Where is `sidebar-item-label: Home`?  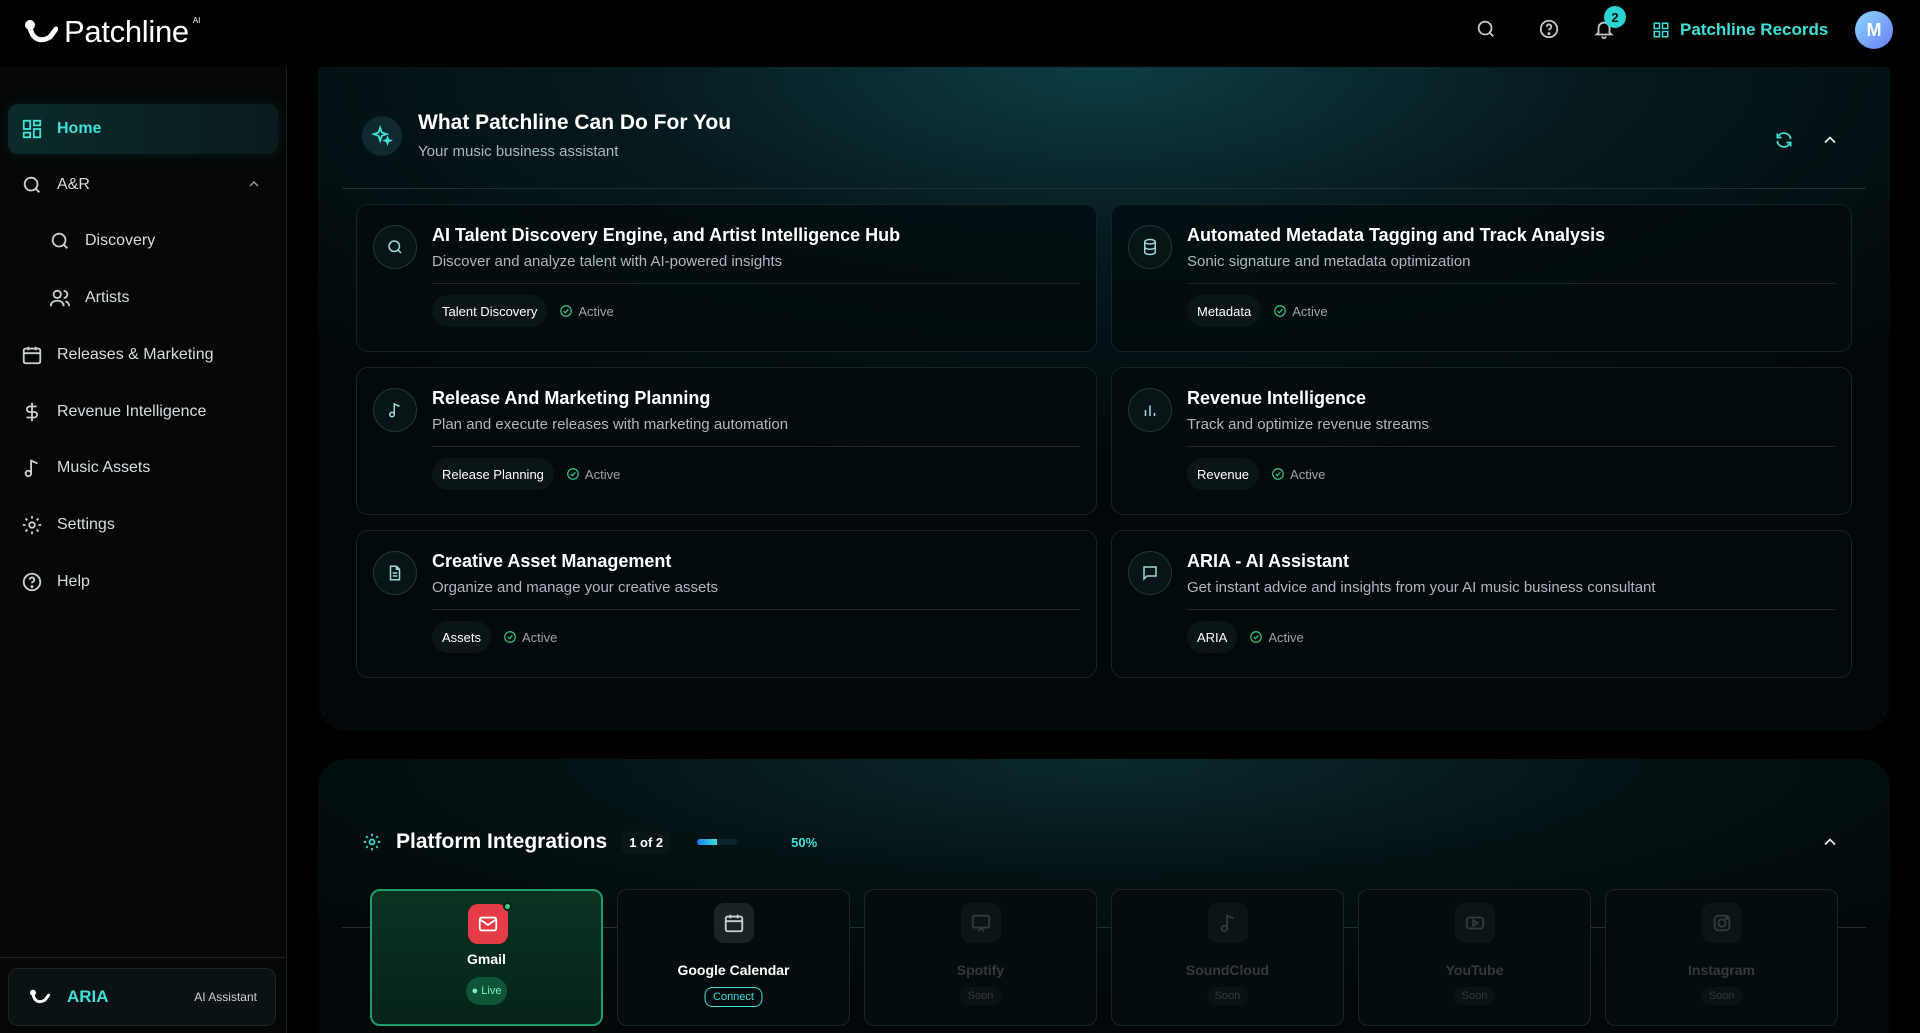 sidebar-item-label: Home is located at coordinates (79, 128).